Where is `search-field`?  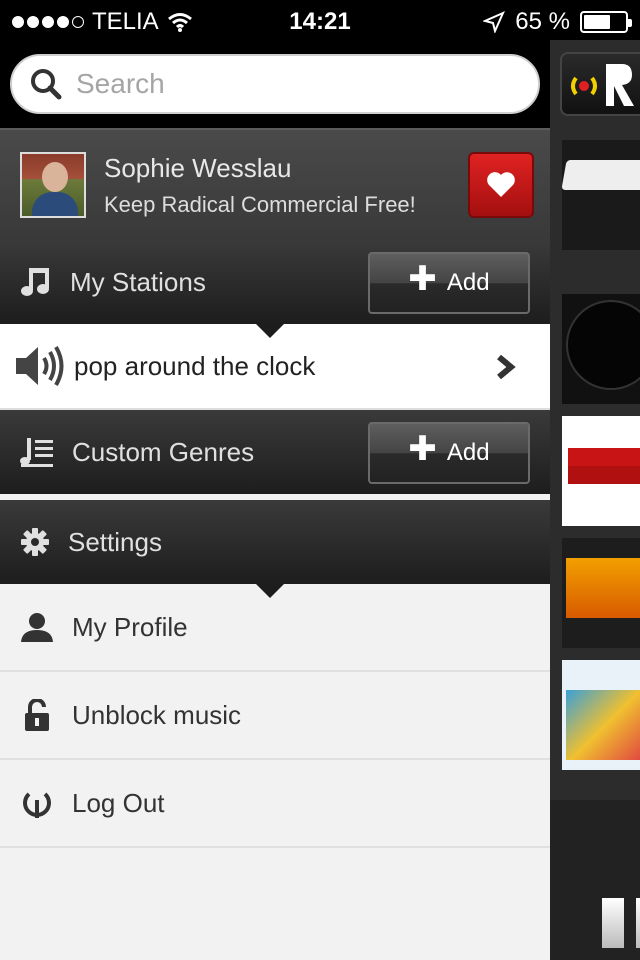
search-field is located at coordinates (275, 84).